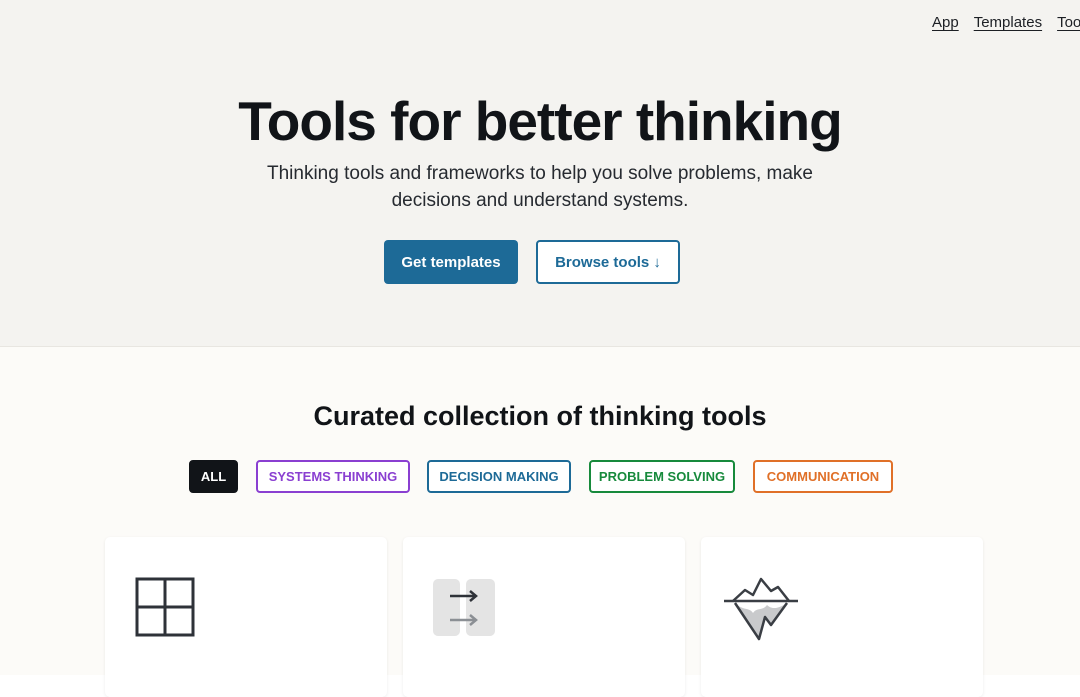 This screenshot has height=697, width=1080. What do you see at coordinates (499, 476) in the screenshot?
I see `filter-decision-making: DECISION MAKING` at bounding box center [499, 476].